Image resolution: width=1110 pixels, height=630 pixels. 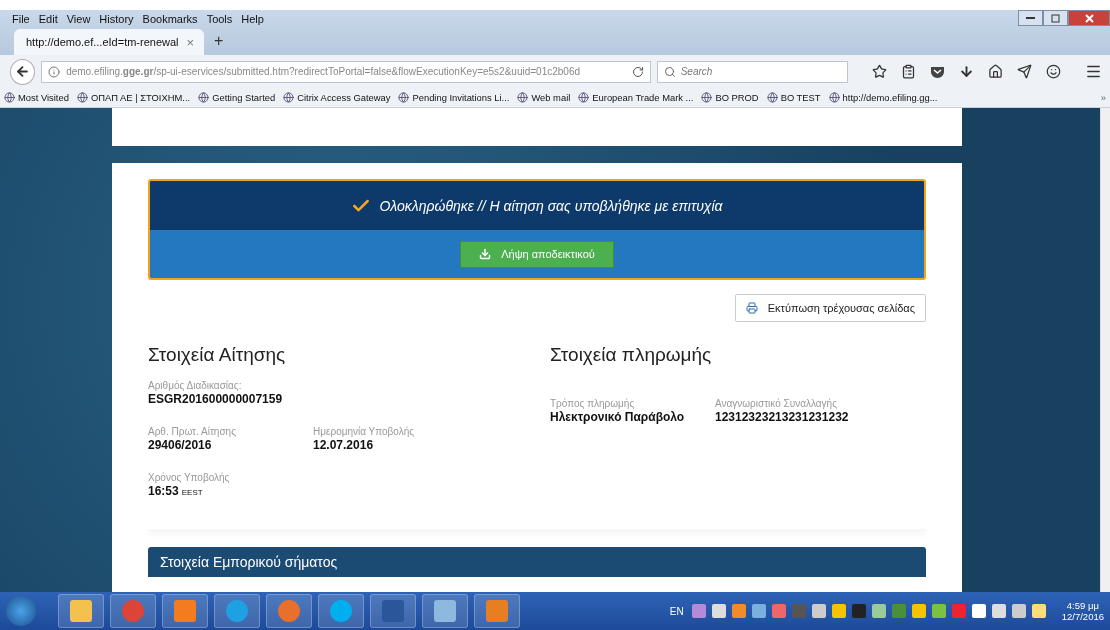 What do you see at coordinates (249, 562) in the screenshot?
I see `section-title: Στοιχεία Εμπορικού σήματος` at bounding box center [249, 562].